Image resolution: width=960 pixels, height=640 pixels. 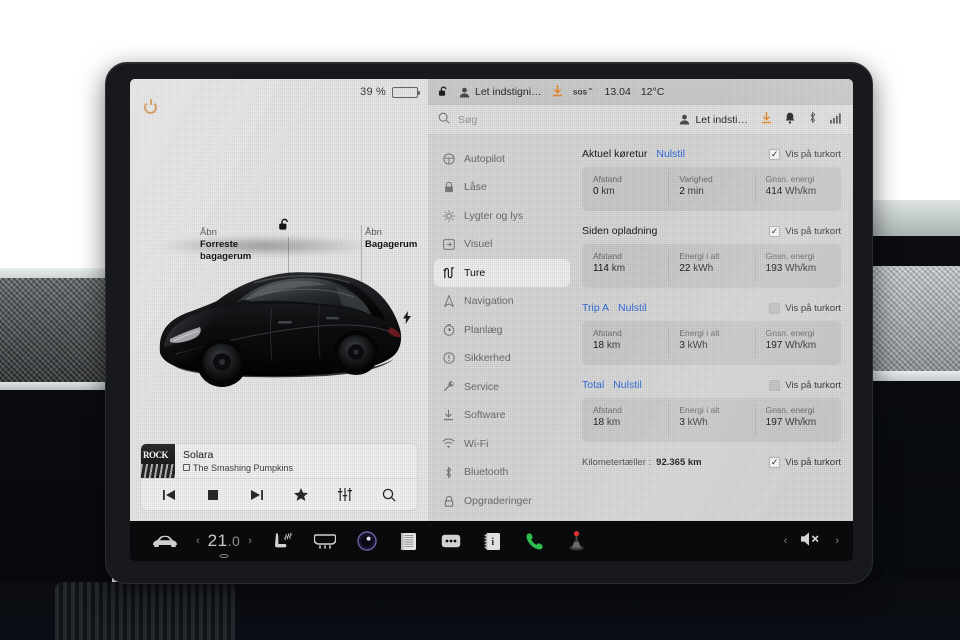 I want to click on sidebar-item-safety: Sikkerhed, so click(x=502, y=359).